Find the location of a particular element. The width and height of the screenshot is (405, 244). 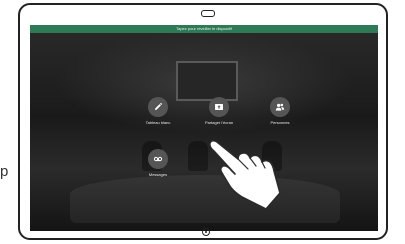

voicemail-icon is located at coordinates (158, 159).